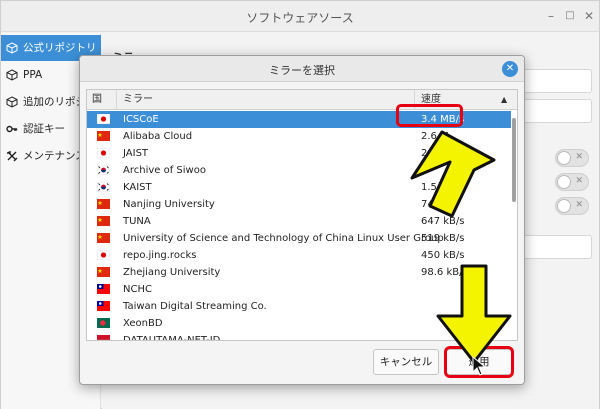 This screenshot has height=409, width=600. What do you see at coordinates (158, 136) in the screenshot?
I see `mirror-name: Alibaba Cloud` at bounding box center [158, 136].